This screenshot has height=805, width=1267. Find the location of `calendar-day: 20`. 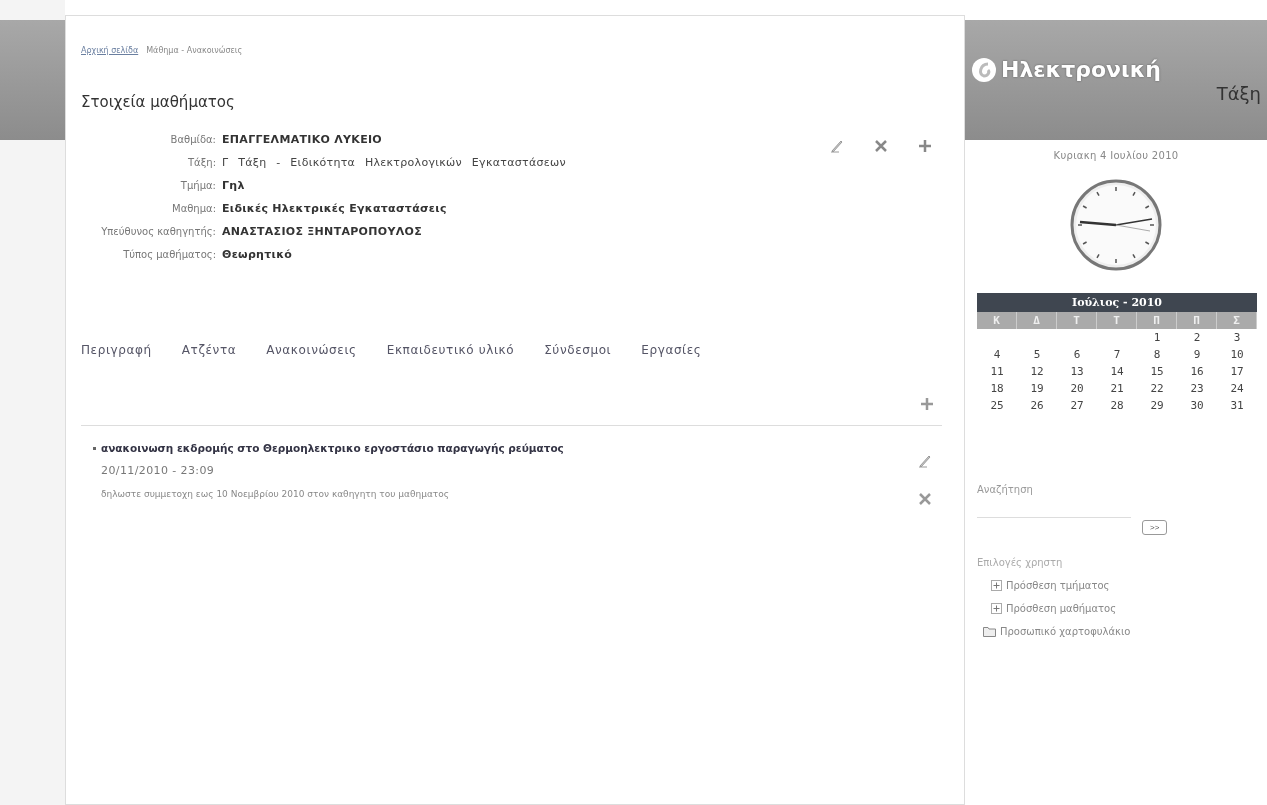

calendar-day: 20 is located at coordinates (1077, 388).